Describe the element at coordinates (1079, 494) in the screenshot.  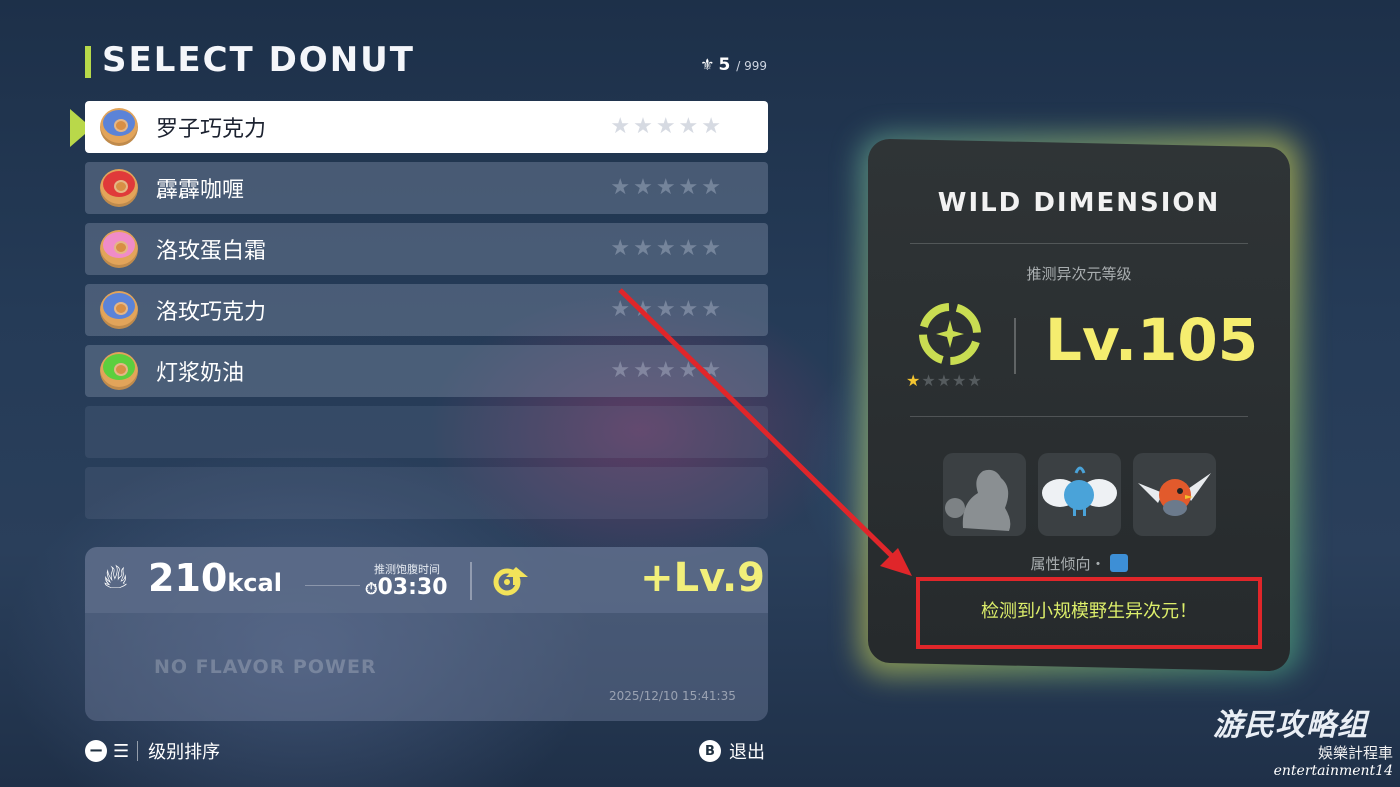
I see `swablu-icon` at that location.